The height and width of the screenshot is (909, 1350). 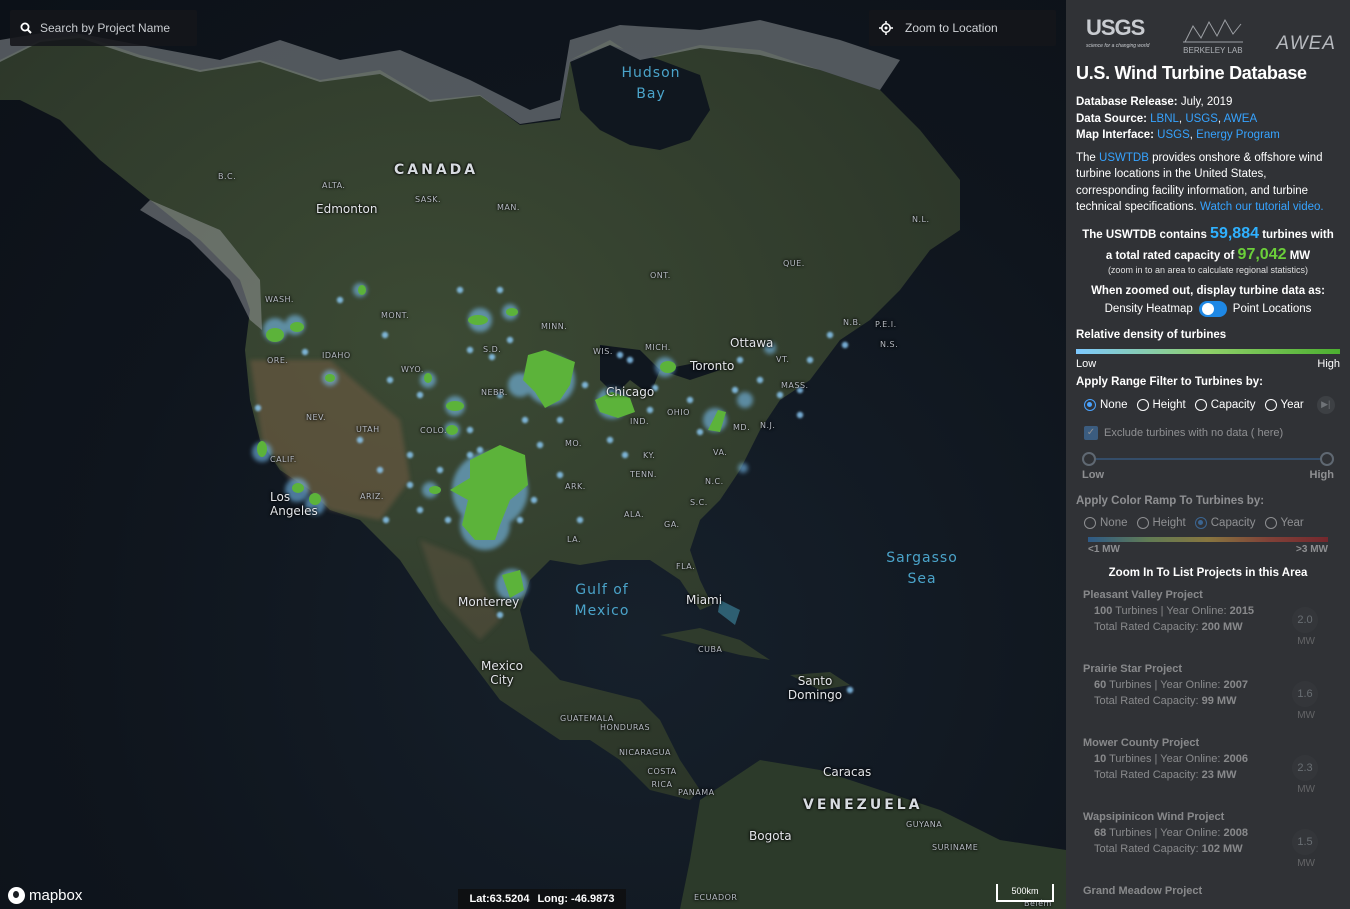 What do you see at coordinates (1272, 308) in the screenshot?
I see `toggle-right-label: Point Locations` at bounding box center [1272, 308].